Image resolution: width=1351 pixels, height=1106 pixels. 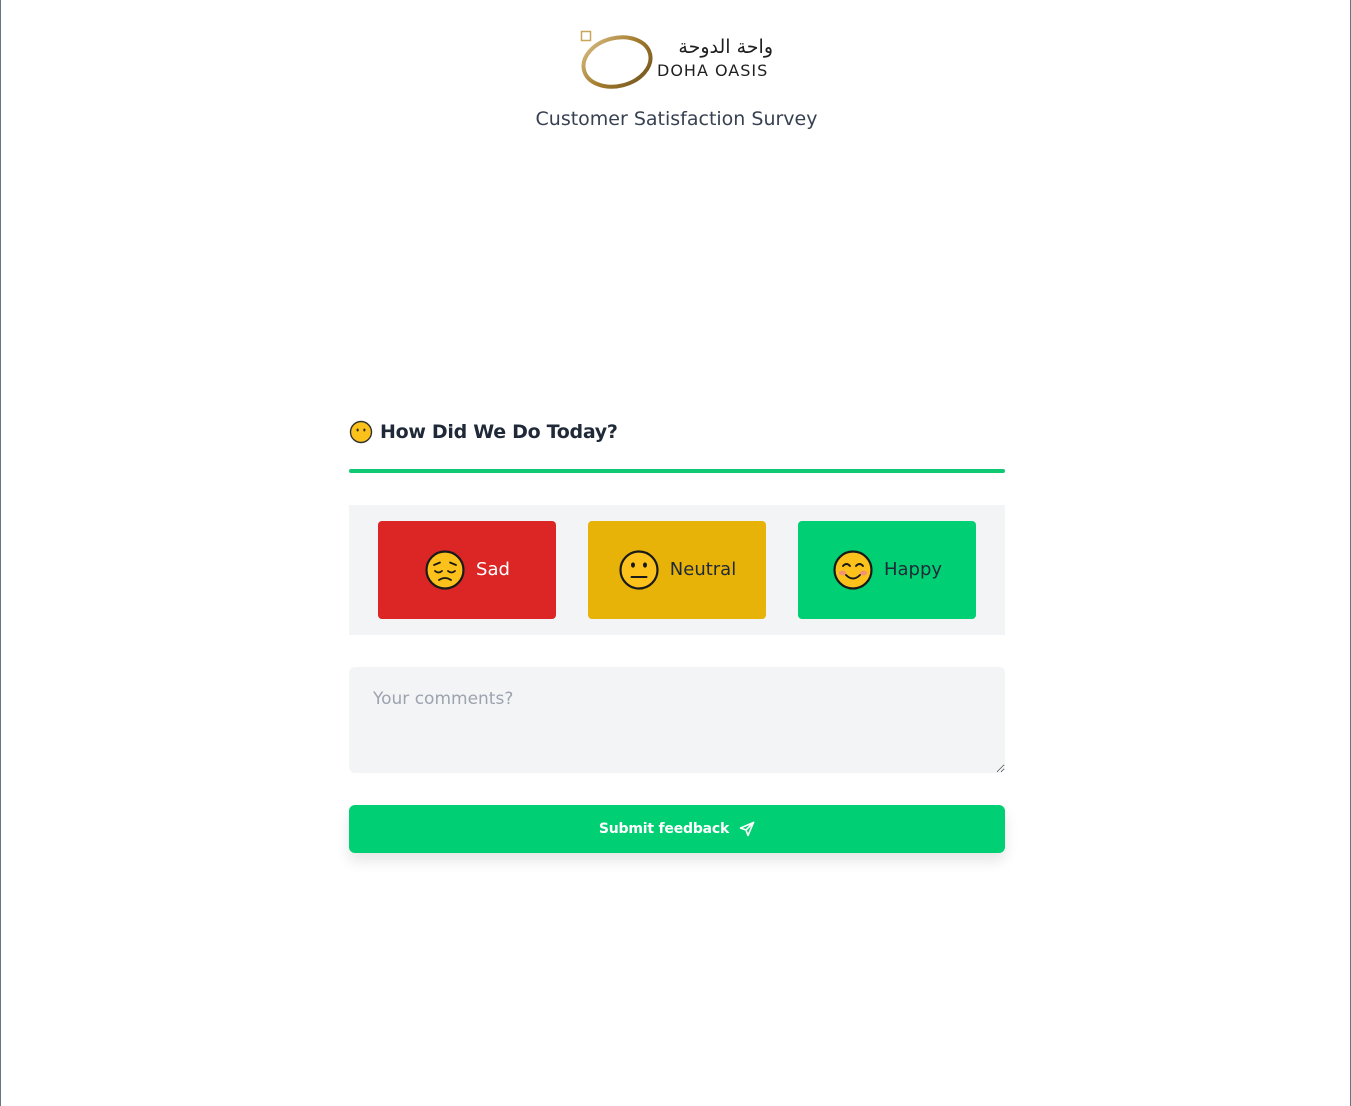 I want to click on pensive-face-icon, so click(x=445, y=570).